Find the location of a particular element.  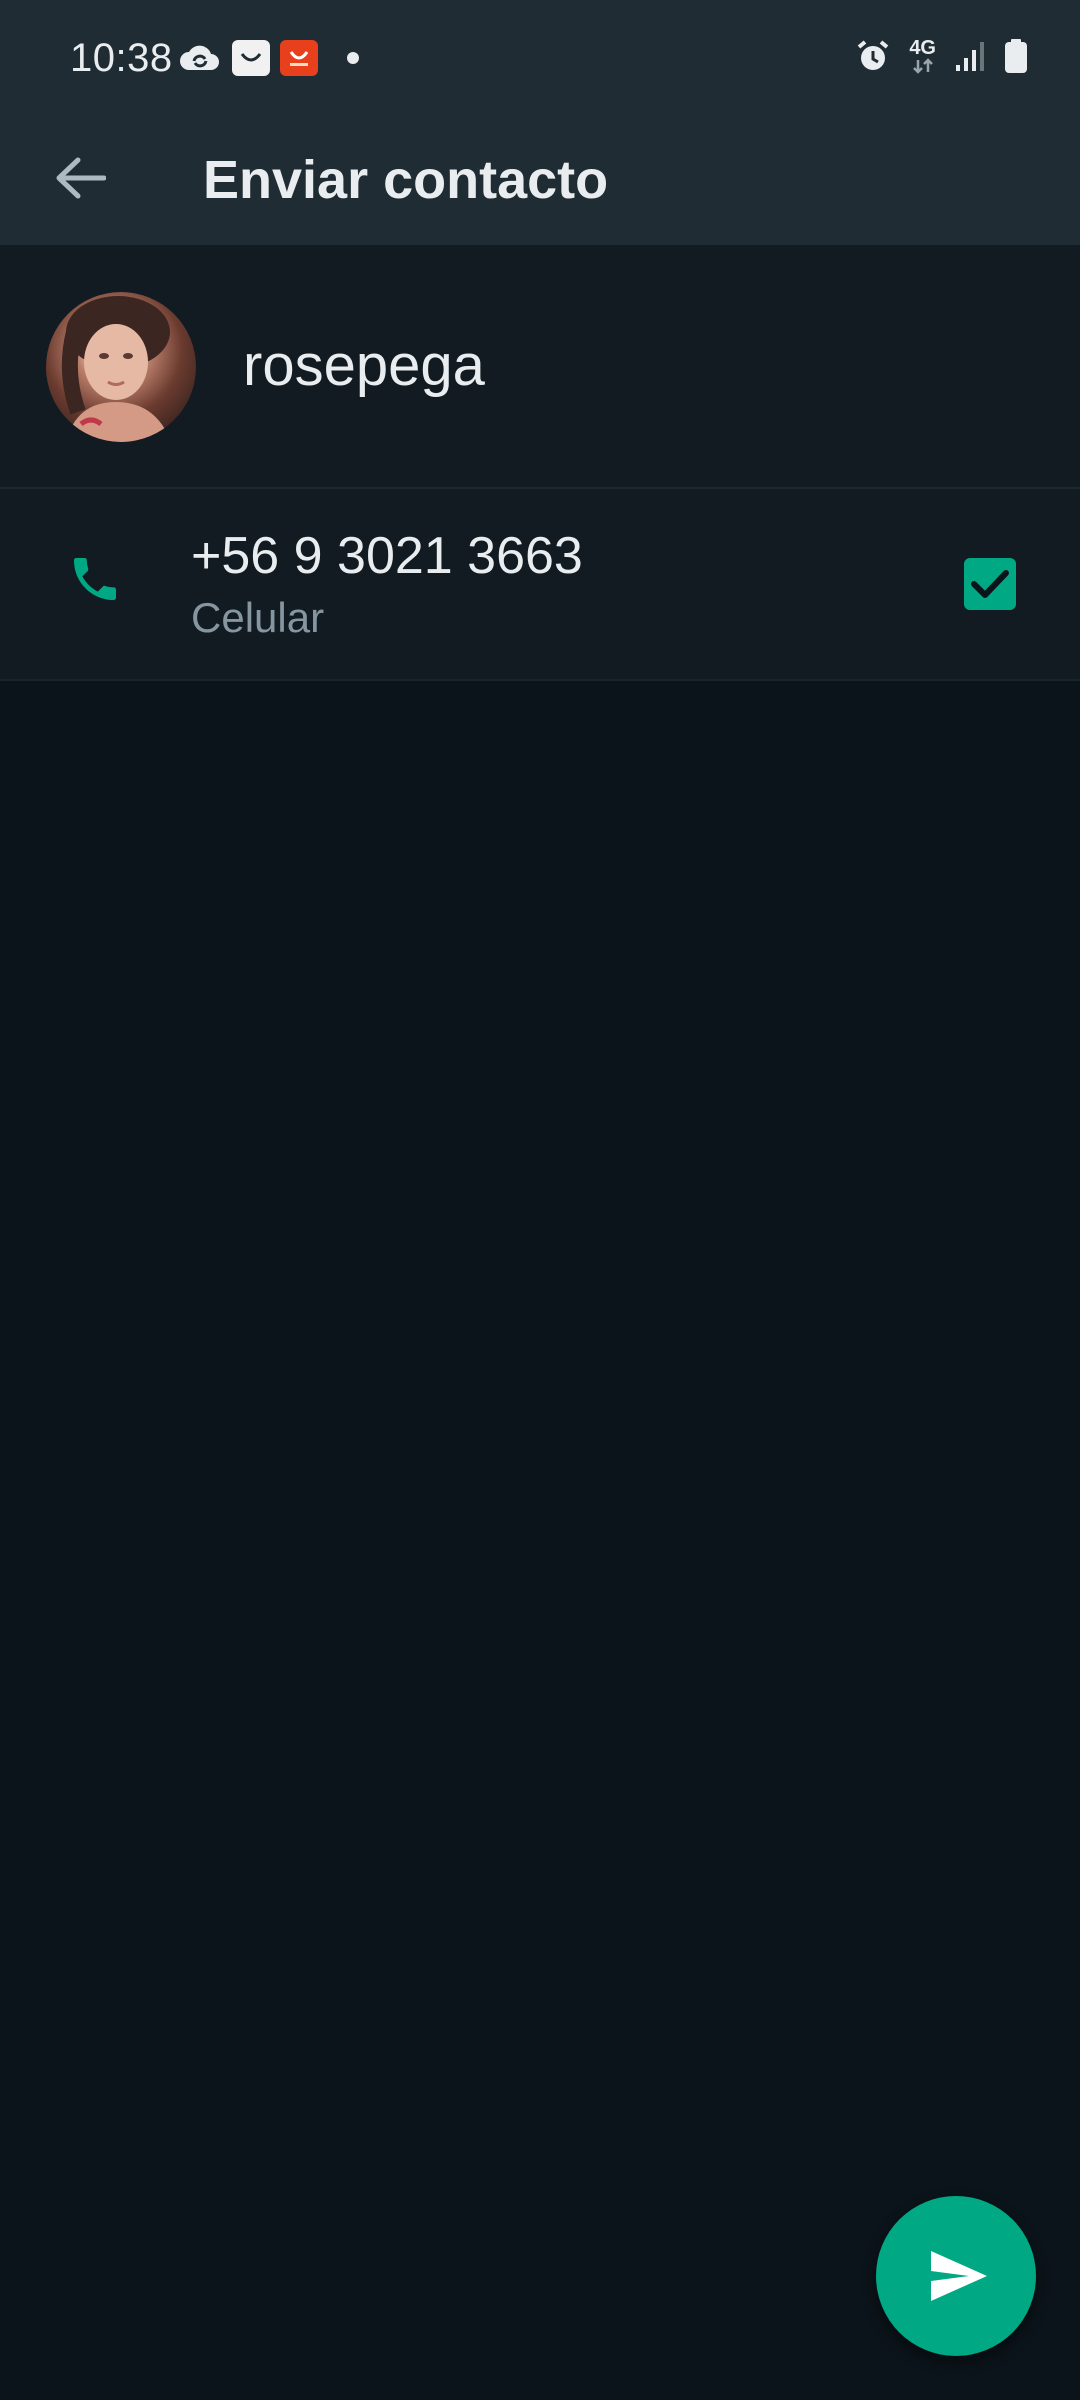

contact-header: rosepega is located at coordinates (540, 367).